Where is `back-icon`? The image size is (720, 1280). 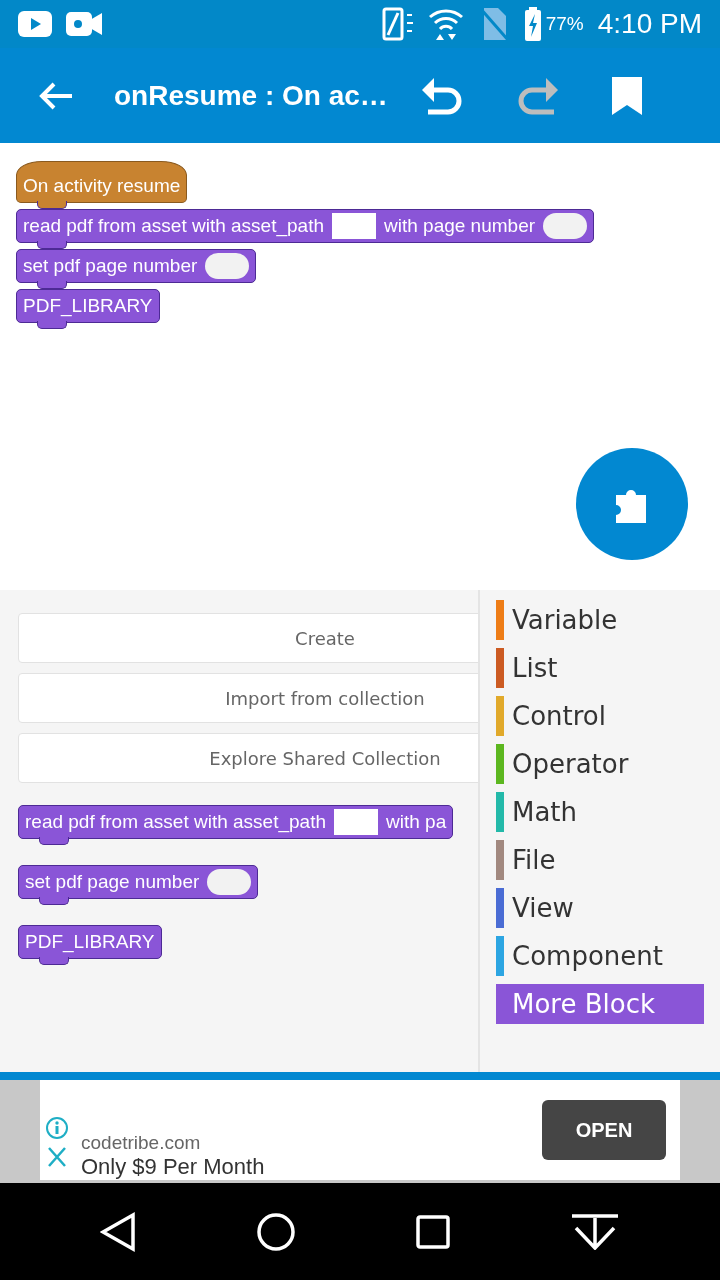 back-icon is located at coordinates (118, 1231).